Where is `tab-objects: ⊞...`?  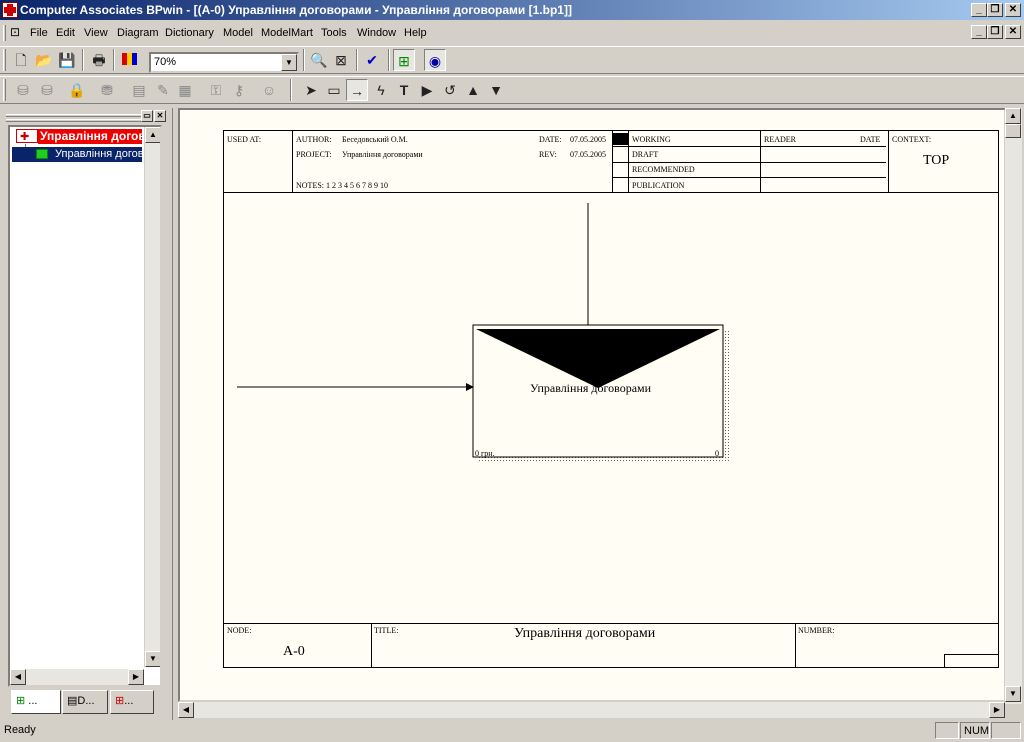
tab-objects: ⊞... is located at coordinates (132, 702).